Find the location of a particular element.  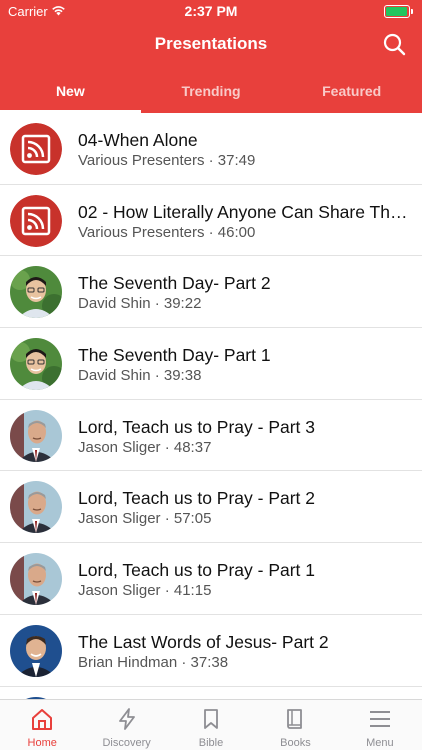

item-subtitle: Various Presenters · 37:49 is located at coordinates (167, 160).